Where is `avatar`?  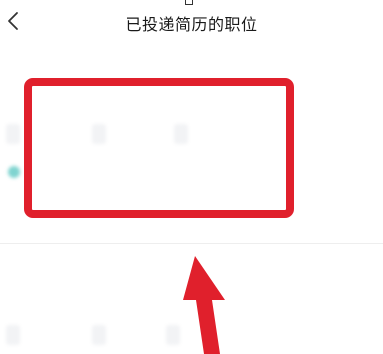
avatar is located at coordinates (14, 172).